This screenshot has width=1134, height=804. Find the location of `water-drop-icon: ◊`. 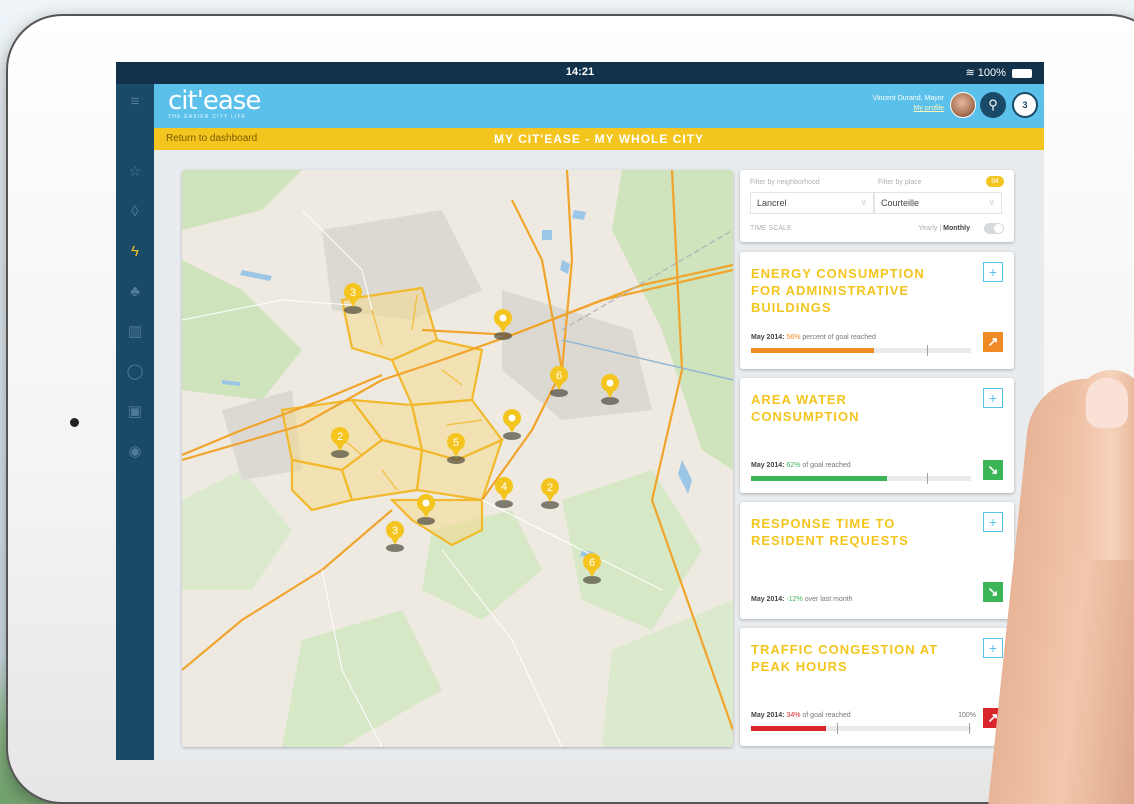

water-drop-icon: ◊ is located at coordinates (135, 212).